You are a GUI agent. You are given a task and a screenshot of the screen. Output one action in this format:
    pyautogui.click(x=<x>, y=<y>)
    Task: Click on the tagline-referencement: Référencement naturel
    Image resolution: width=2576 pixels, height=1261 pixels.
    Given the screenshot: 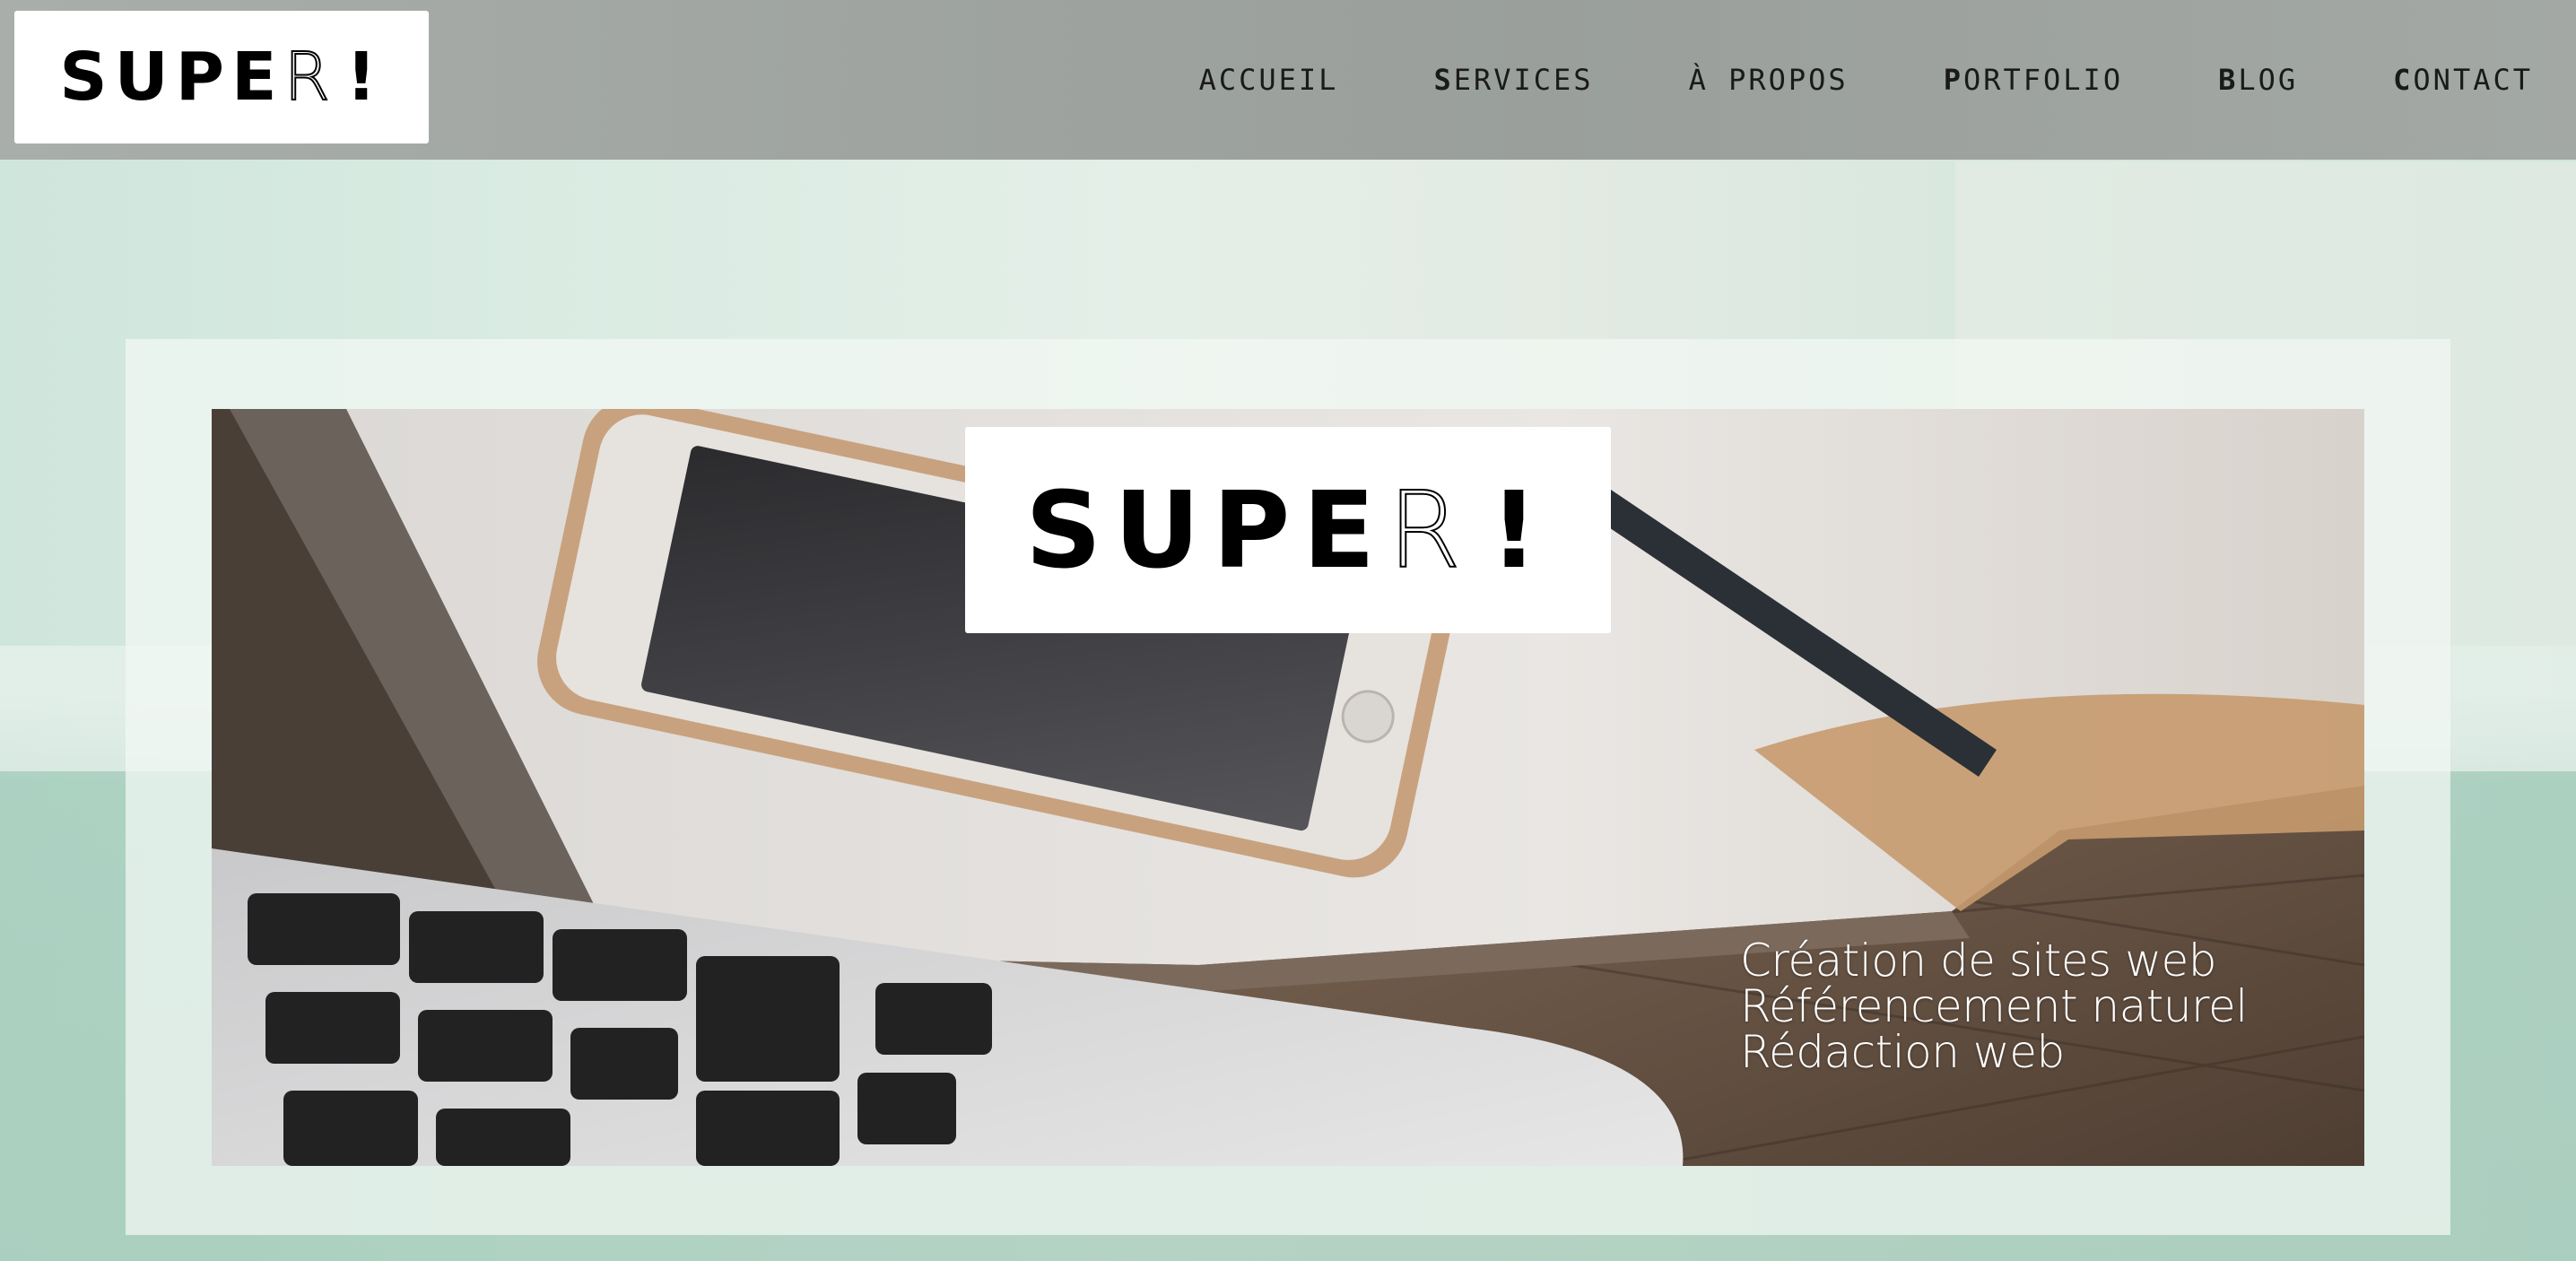 What is the action you would take?
    pyautogui.click(x=1994, y=1006)
    